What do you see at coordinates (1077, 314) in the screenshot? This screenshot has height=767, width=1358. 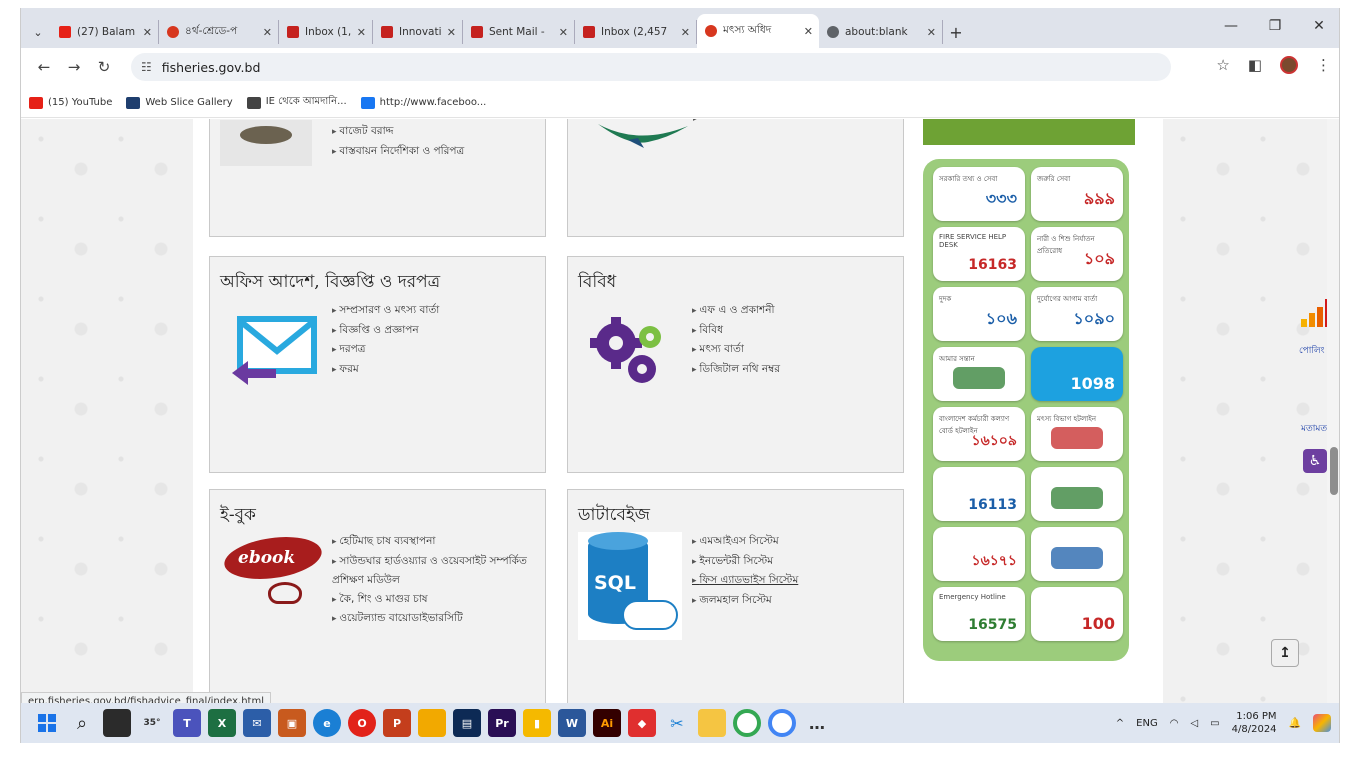 I see `hotline-tile: দুর্যোগের আগাম বার্তা ১০৯০` at bounding box center [1077, 314].